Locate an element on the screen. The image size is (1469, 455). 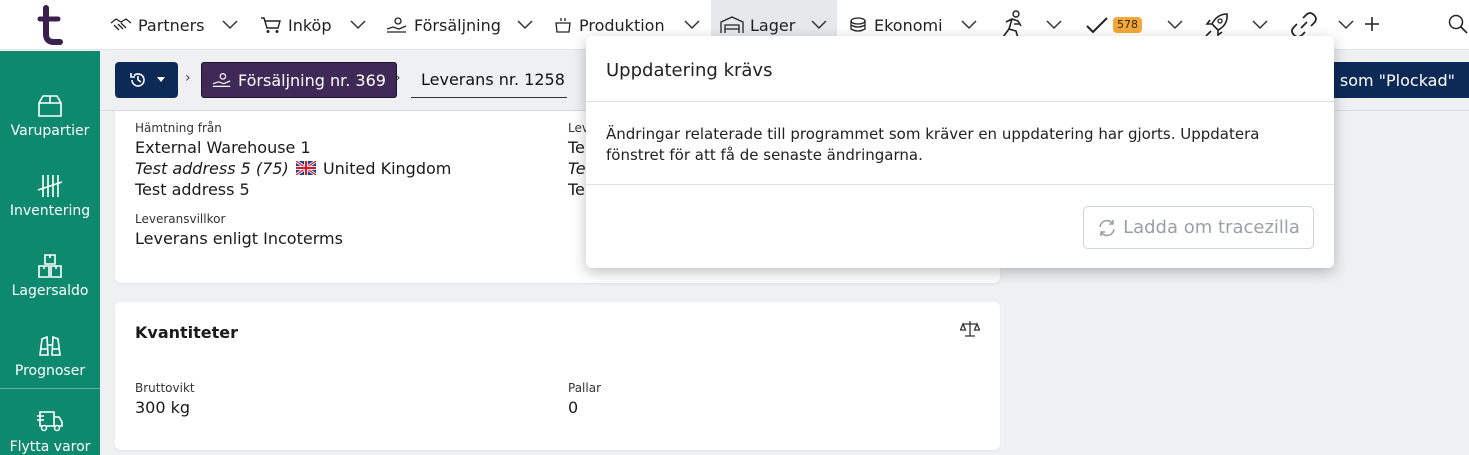
pallets-label: Pallar is located at coordinates (585, 388).